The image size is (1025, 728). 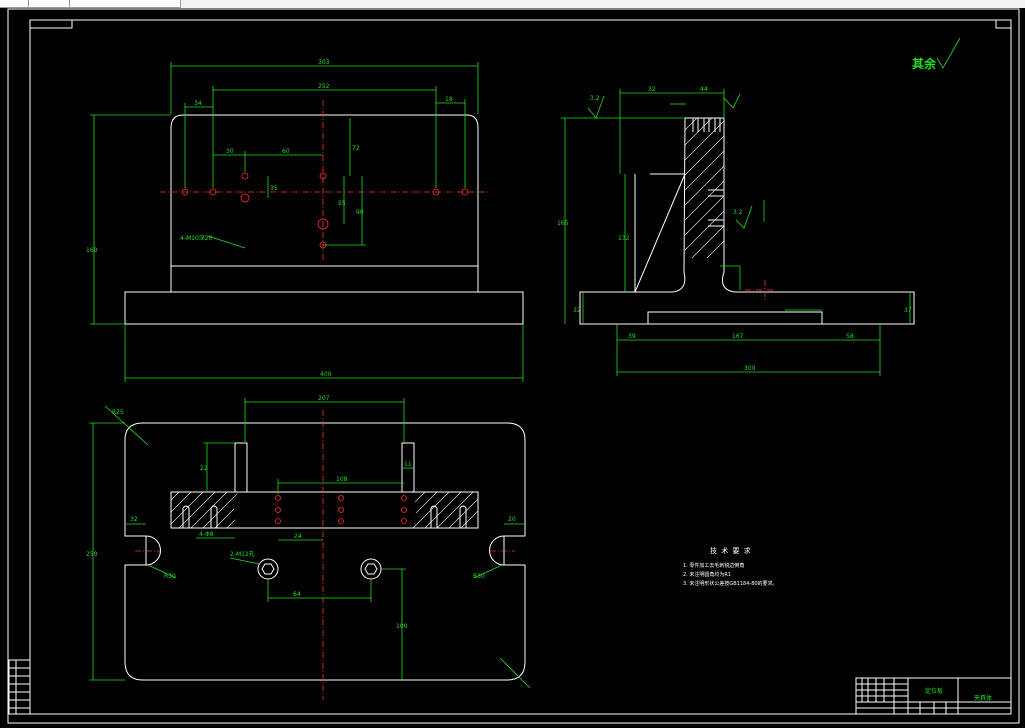 I want to click on tech-title: 技 术 要 求, so click(x=731, y=550).